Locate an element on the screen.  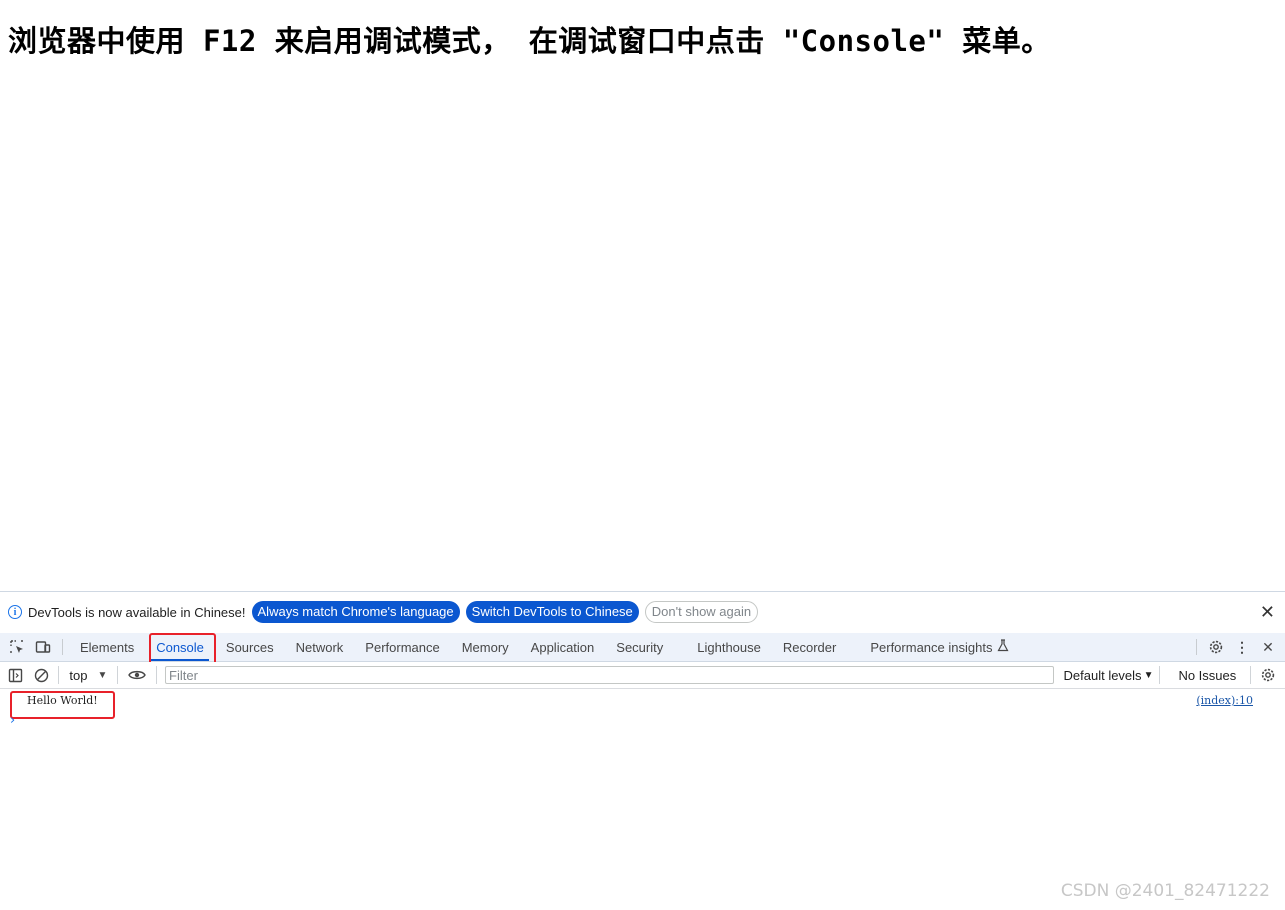
info-message: DevTools is now available in Chinese! is located at coordinates (137, 612).